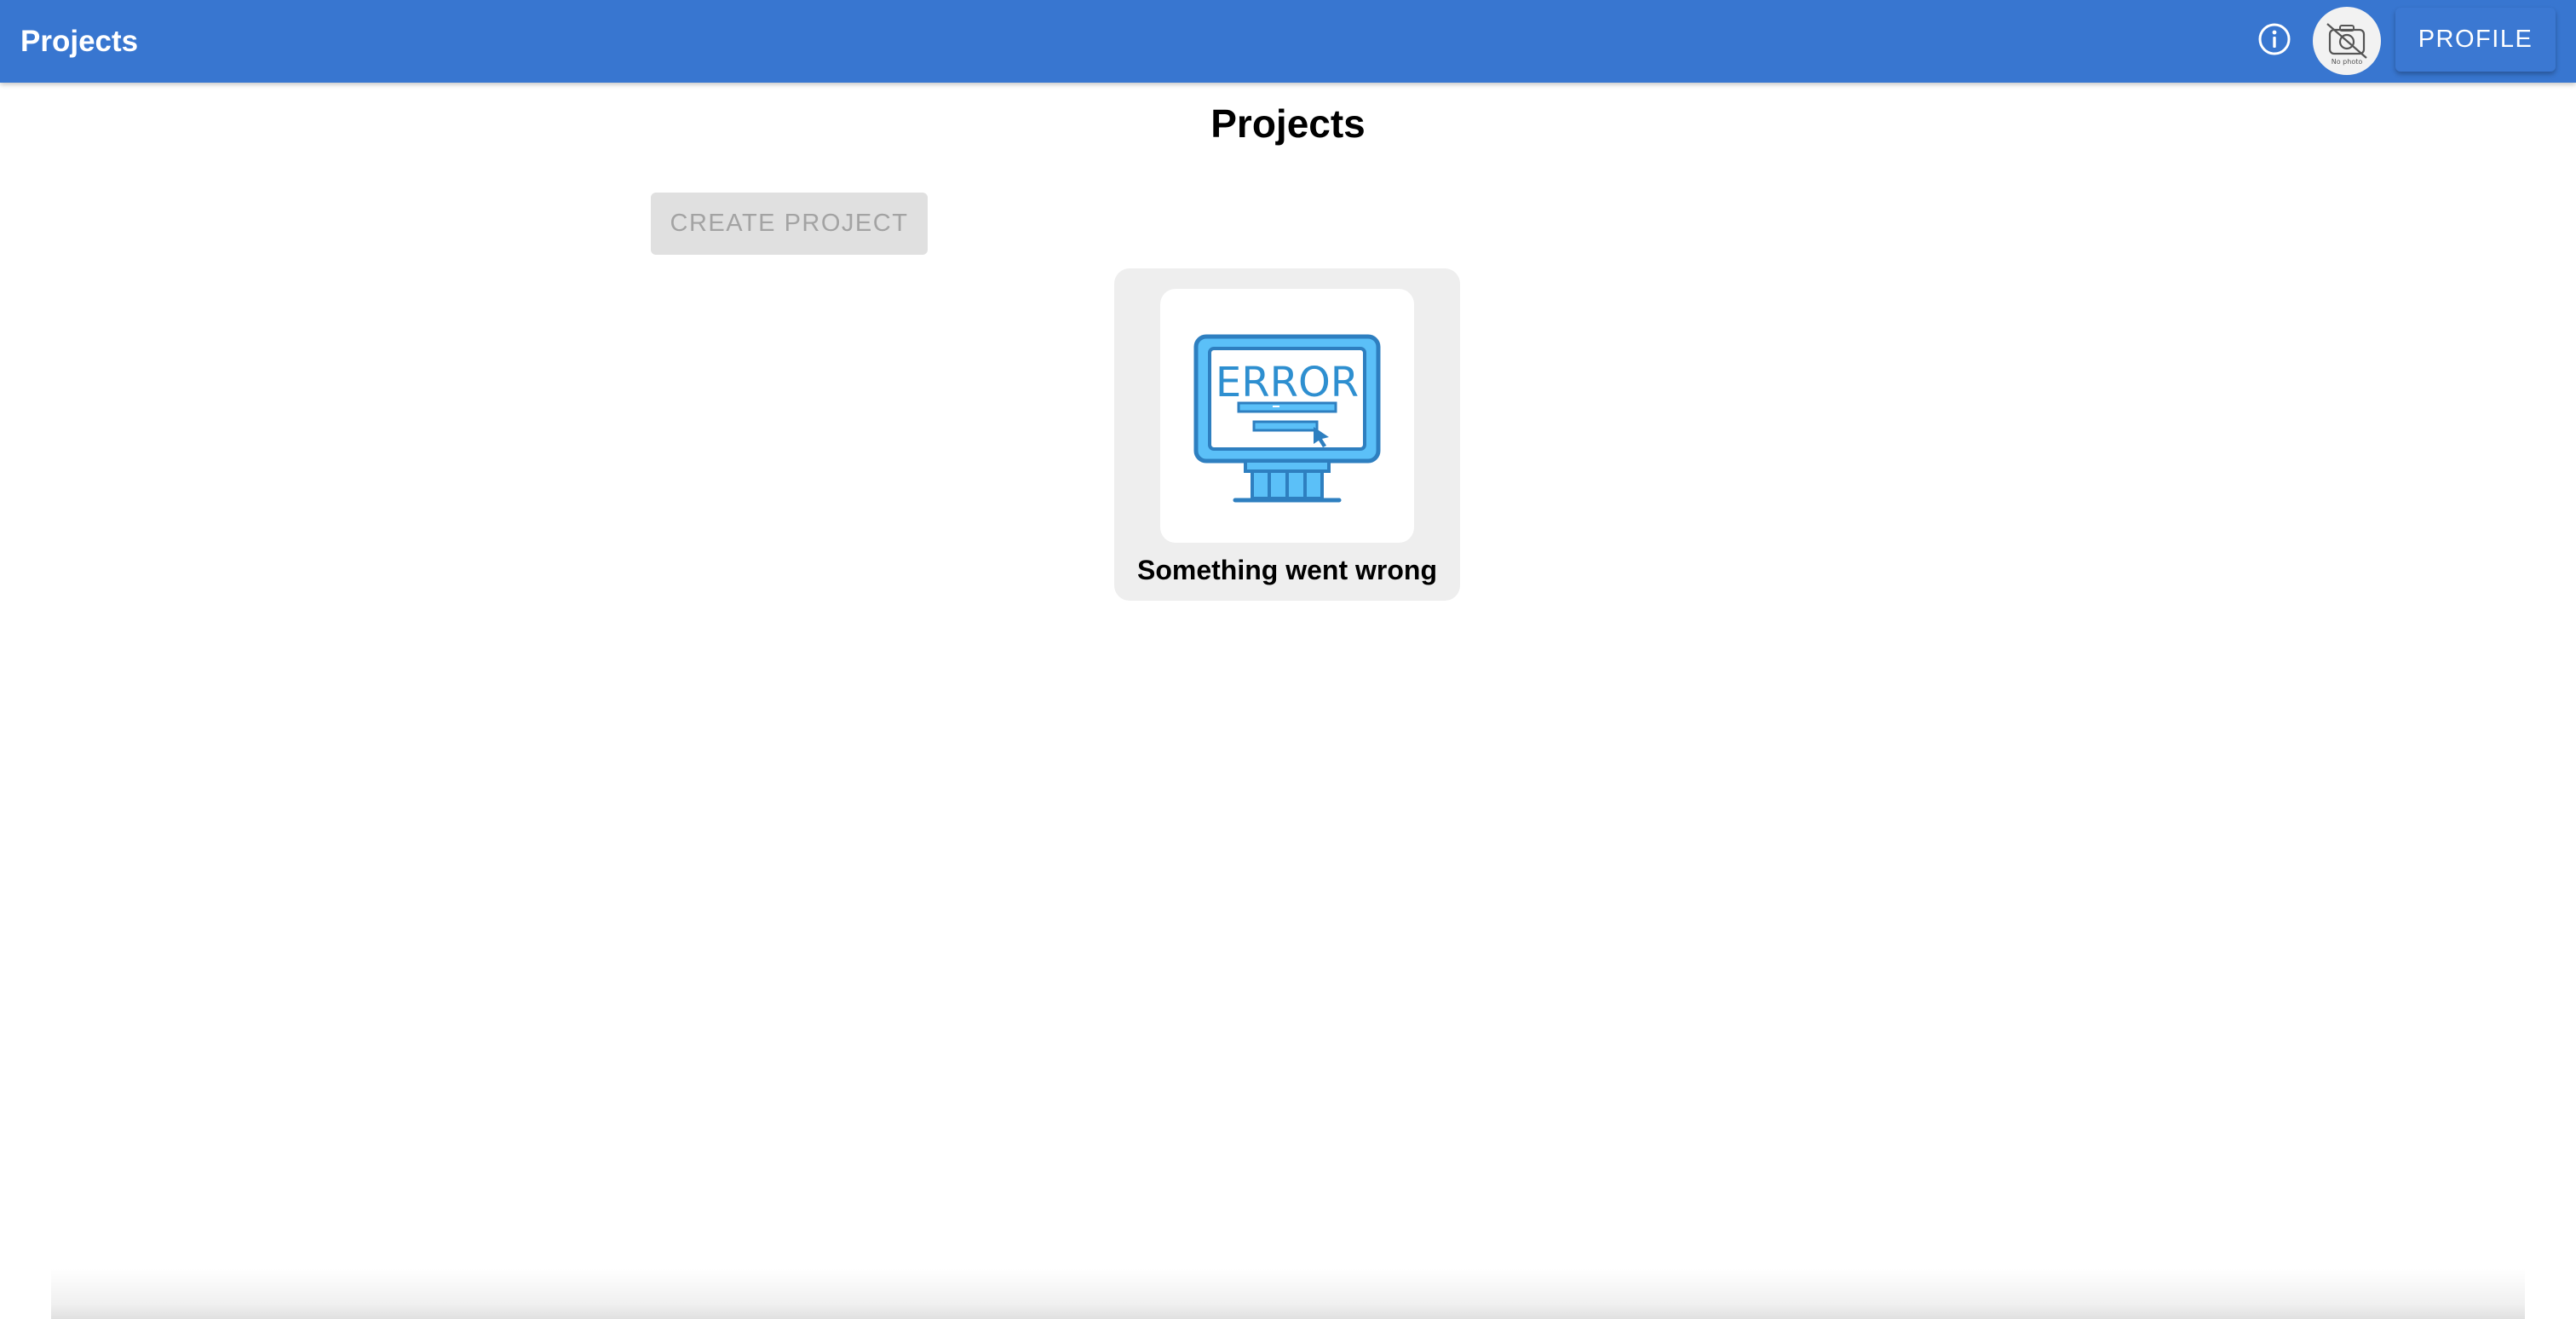  What do you see at coordinates (1288, 1293) in the screenshot?
I see `bottom-edge-shadow` at bounding box center [1288, 1293].